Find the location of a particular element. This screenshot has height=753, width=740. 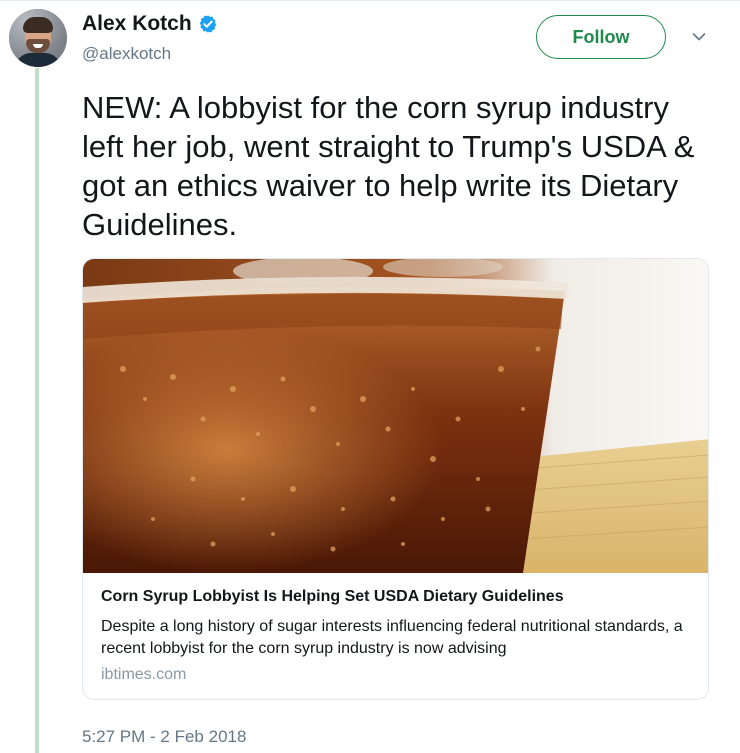

top-divider is located at coordinates (370, 0).